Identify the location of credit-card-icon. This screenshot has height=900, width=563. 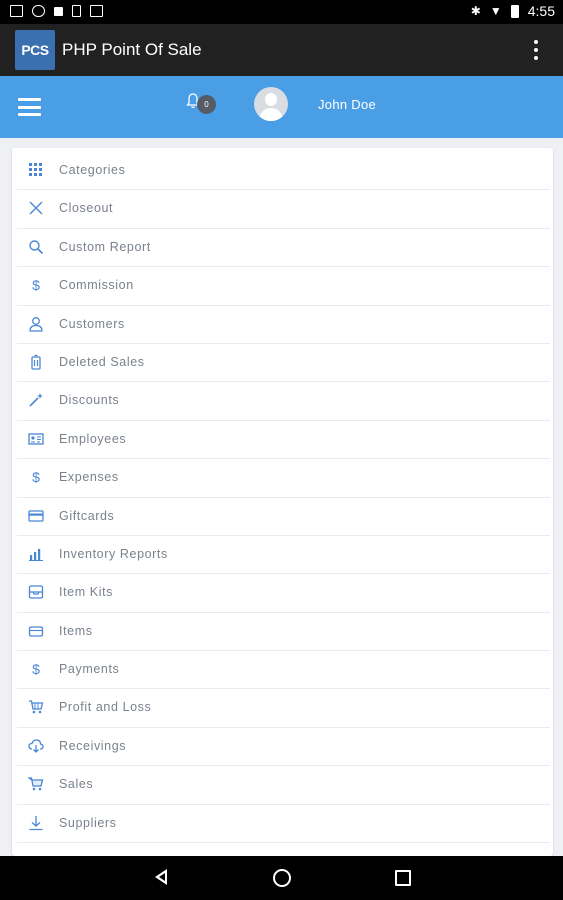
(36, 515).